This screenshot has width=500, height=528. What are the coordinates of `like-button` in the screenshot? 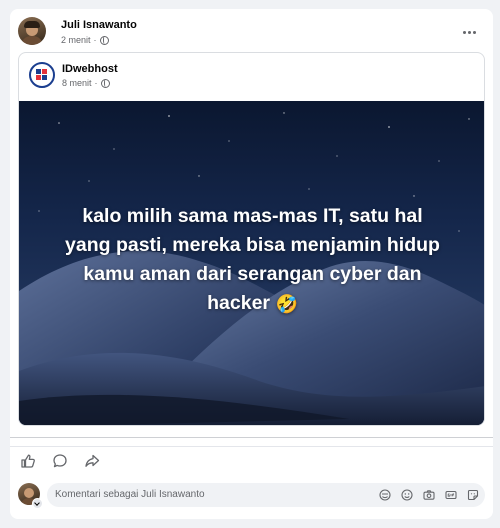 It's located at (28, 461).